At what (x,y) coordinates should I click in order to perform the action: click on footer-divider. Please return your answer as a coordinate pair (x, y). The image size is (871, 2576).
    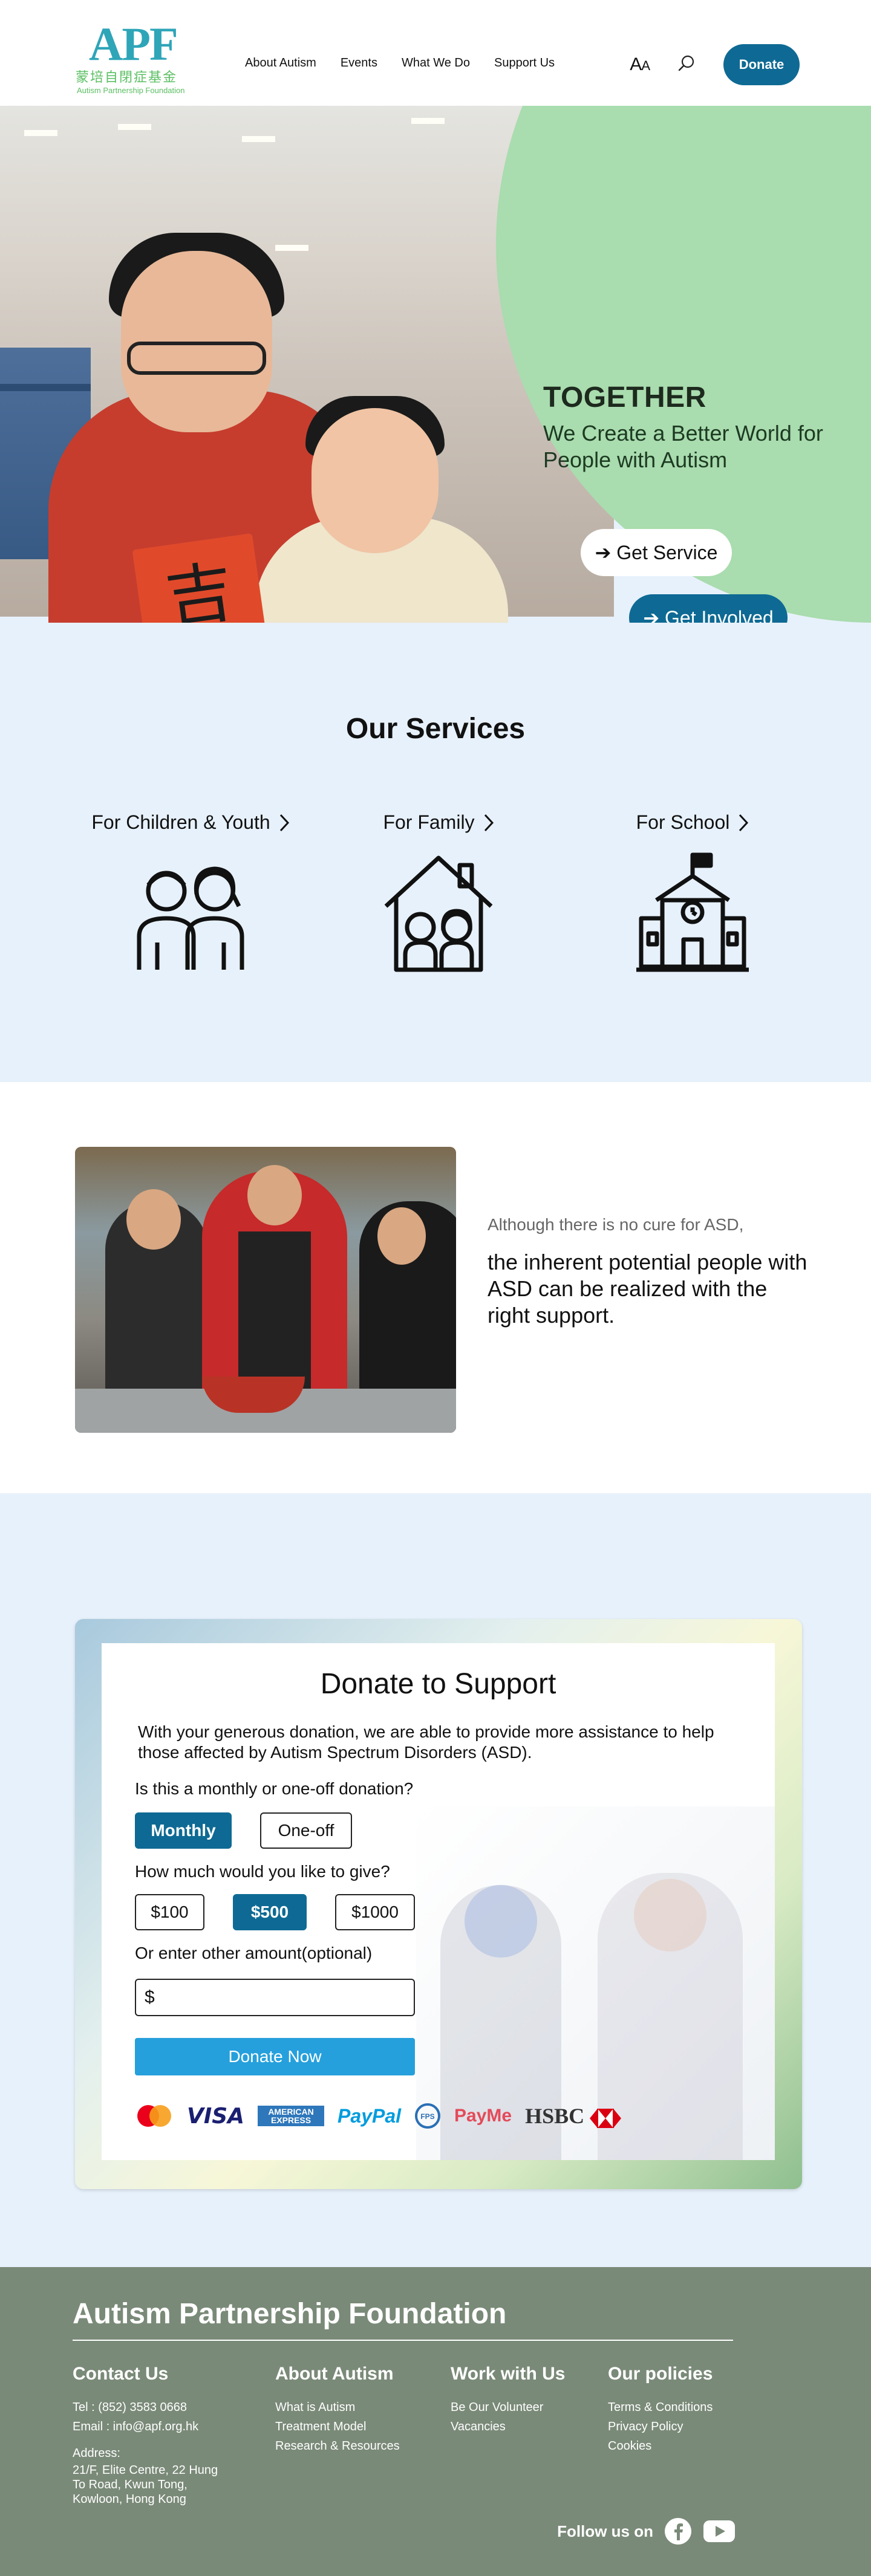
    Looking at the image, I should click on (403, 2341).